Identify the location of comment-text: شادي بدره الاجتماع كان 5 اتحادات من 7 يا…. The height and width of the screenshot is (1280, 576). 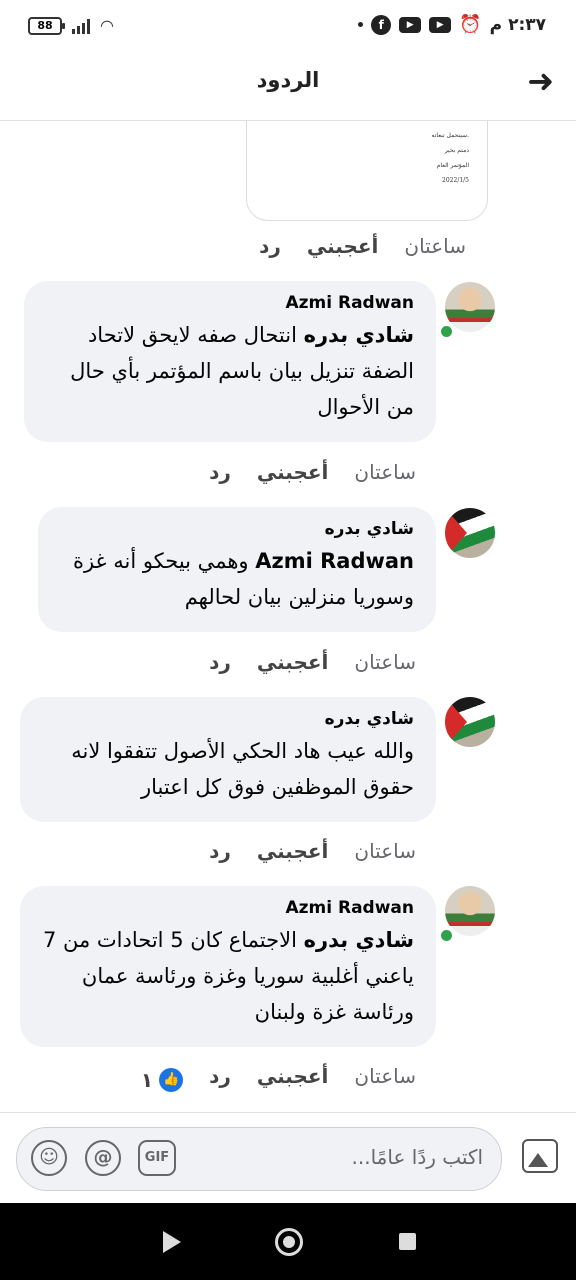
(228, 976).